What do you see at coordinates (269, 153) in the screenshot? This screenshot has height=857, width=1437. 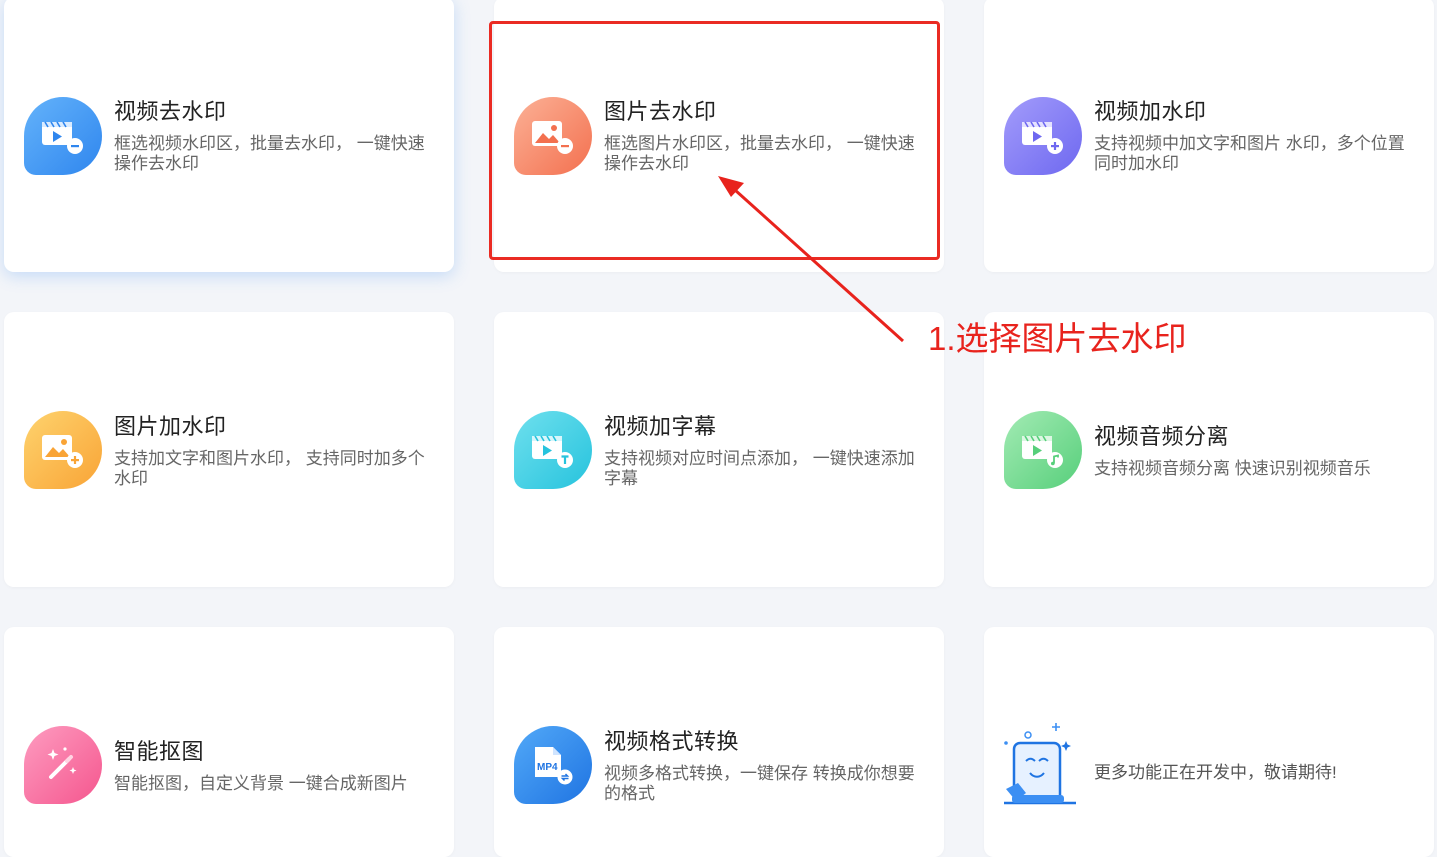 I see `card-description: 框选视频水印区，批量去水印， 一键快速操作去水印` at bounding box center [269, 153].